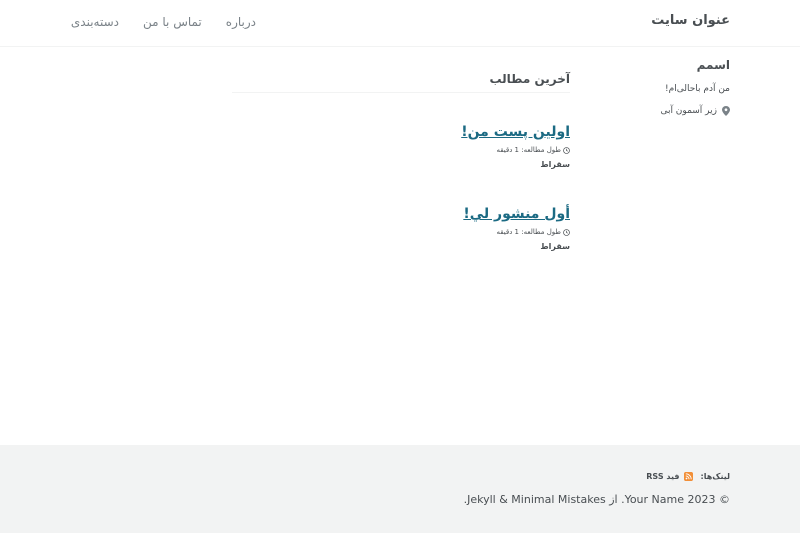  I want to click on author-location: زیر آسمون آبی, so click(670, 111).